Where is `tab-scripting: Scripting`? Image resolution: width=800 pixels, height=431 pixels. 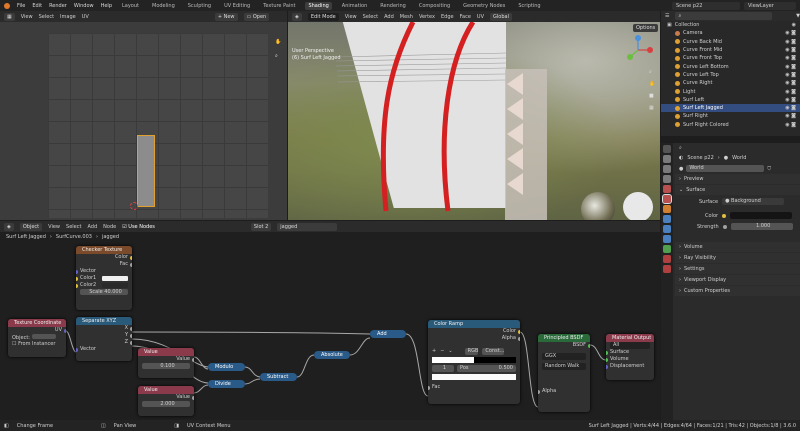 tab-scripting: Scripting is located at coordinates (529, 6).